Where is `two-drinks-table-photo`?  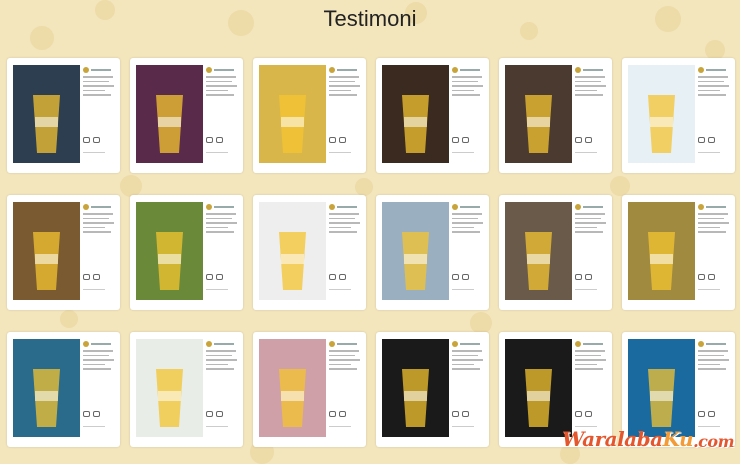
two-drinks-table-photo is located at coordinates (415, 114).